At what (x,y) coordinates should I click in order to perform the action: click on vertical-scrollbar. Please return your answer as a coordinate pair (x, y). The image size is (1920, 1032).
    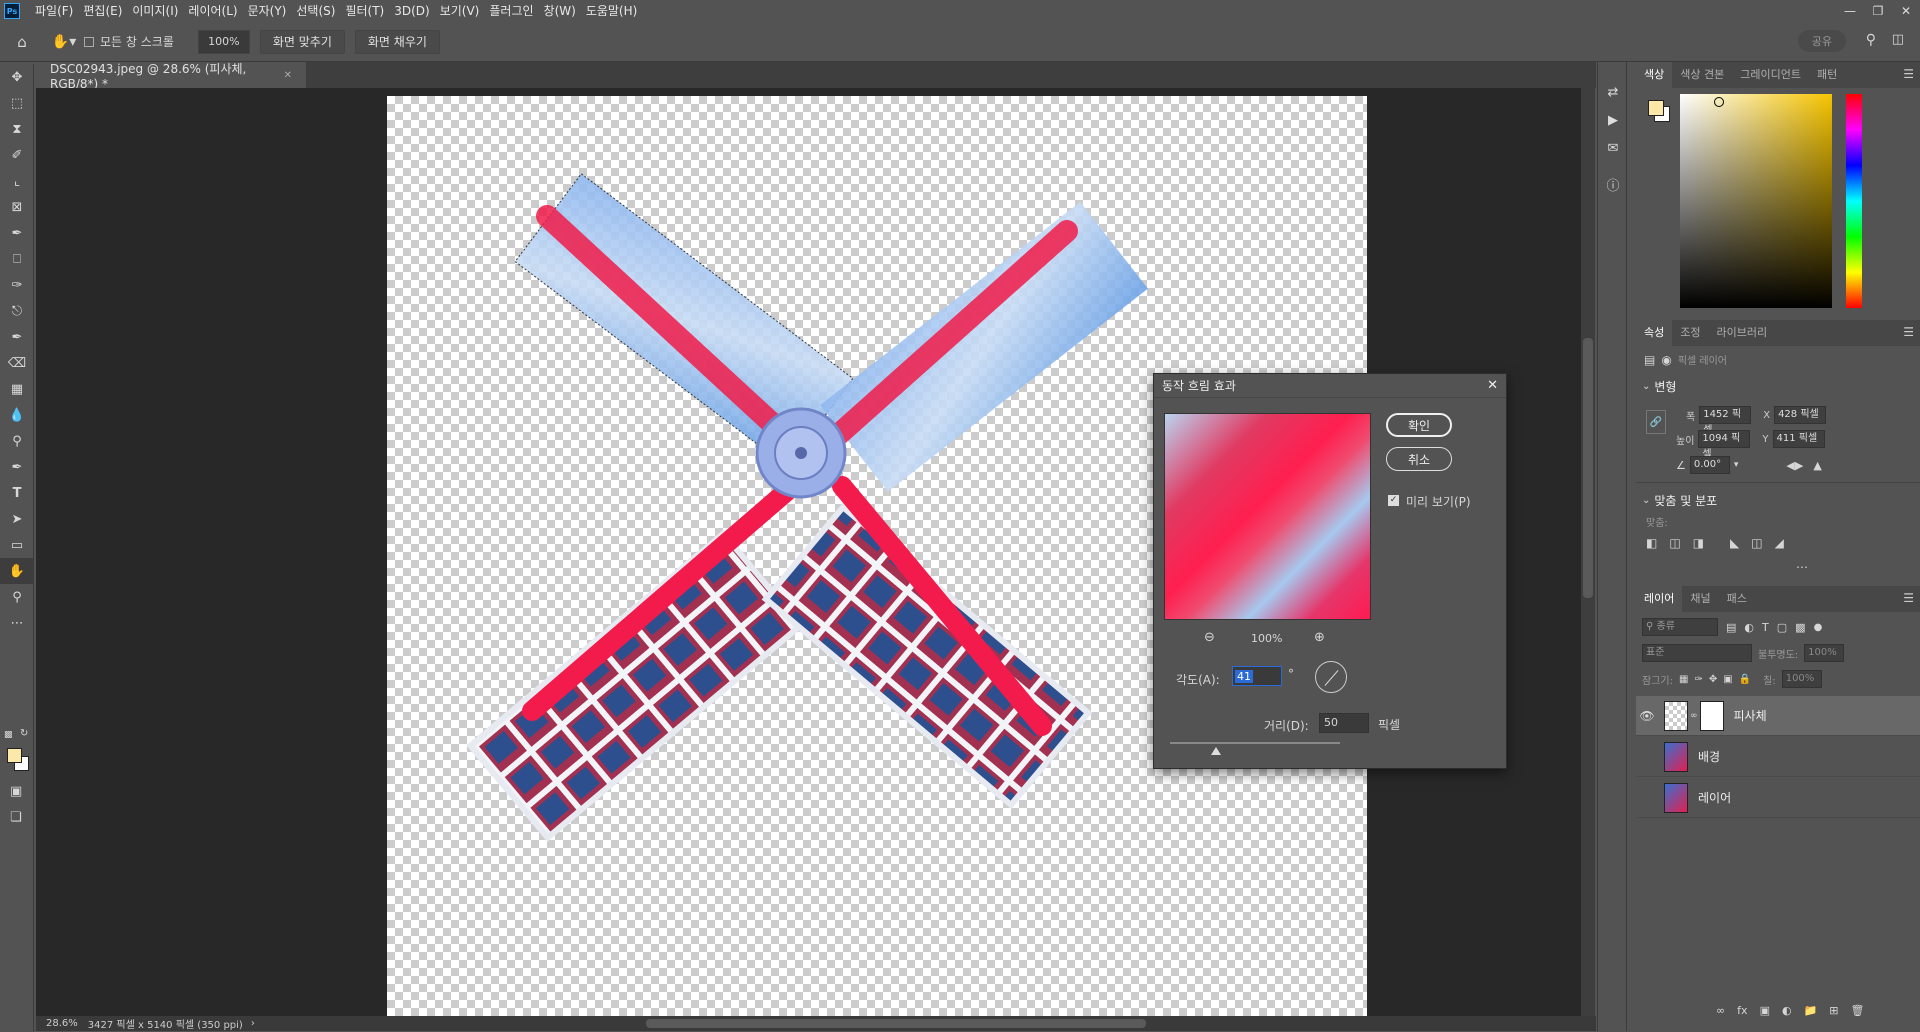
    Looking at the image, I should click on (1588, 552).